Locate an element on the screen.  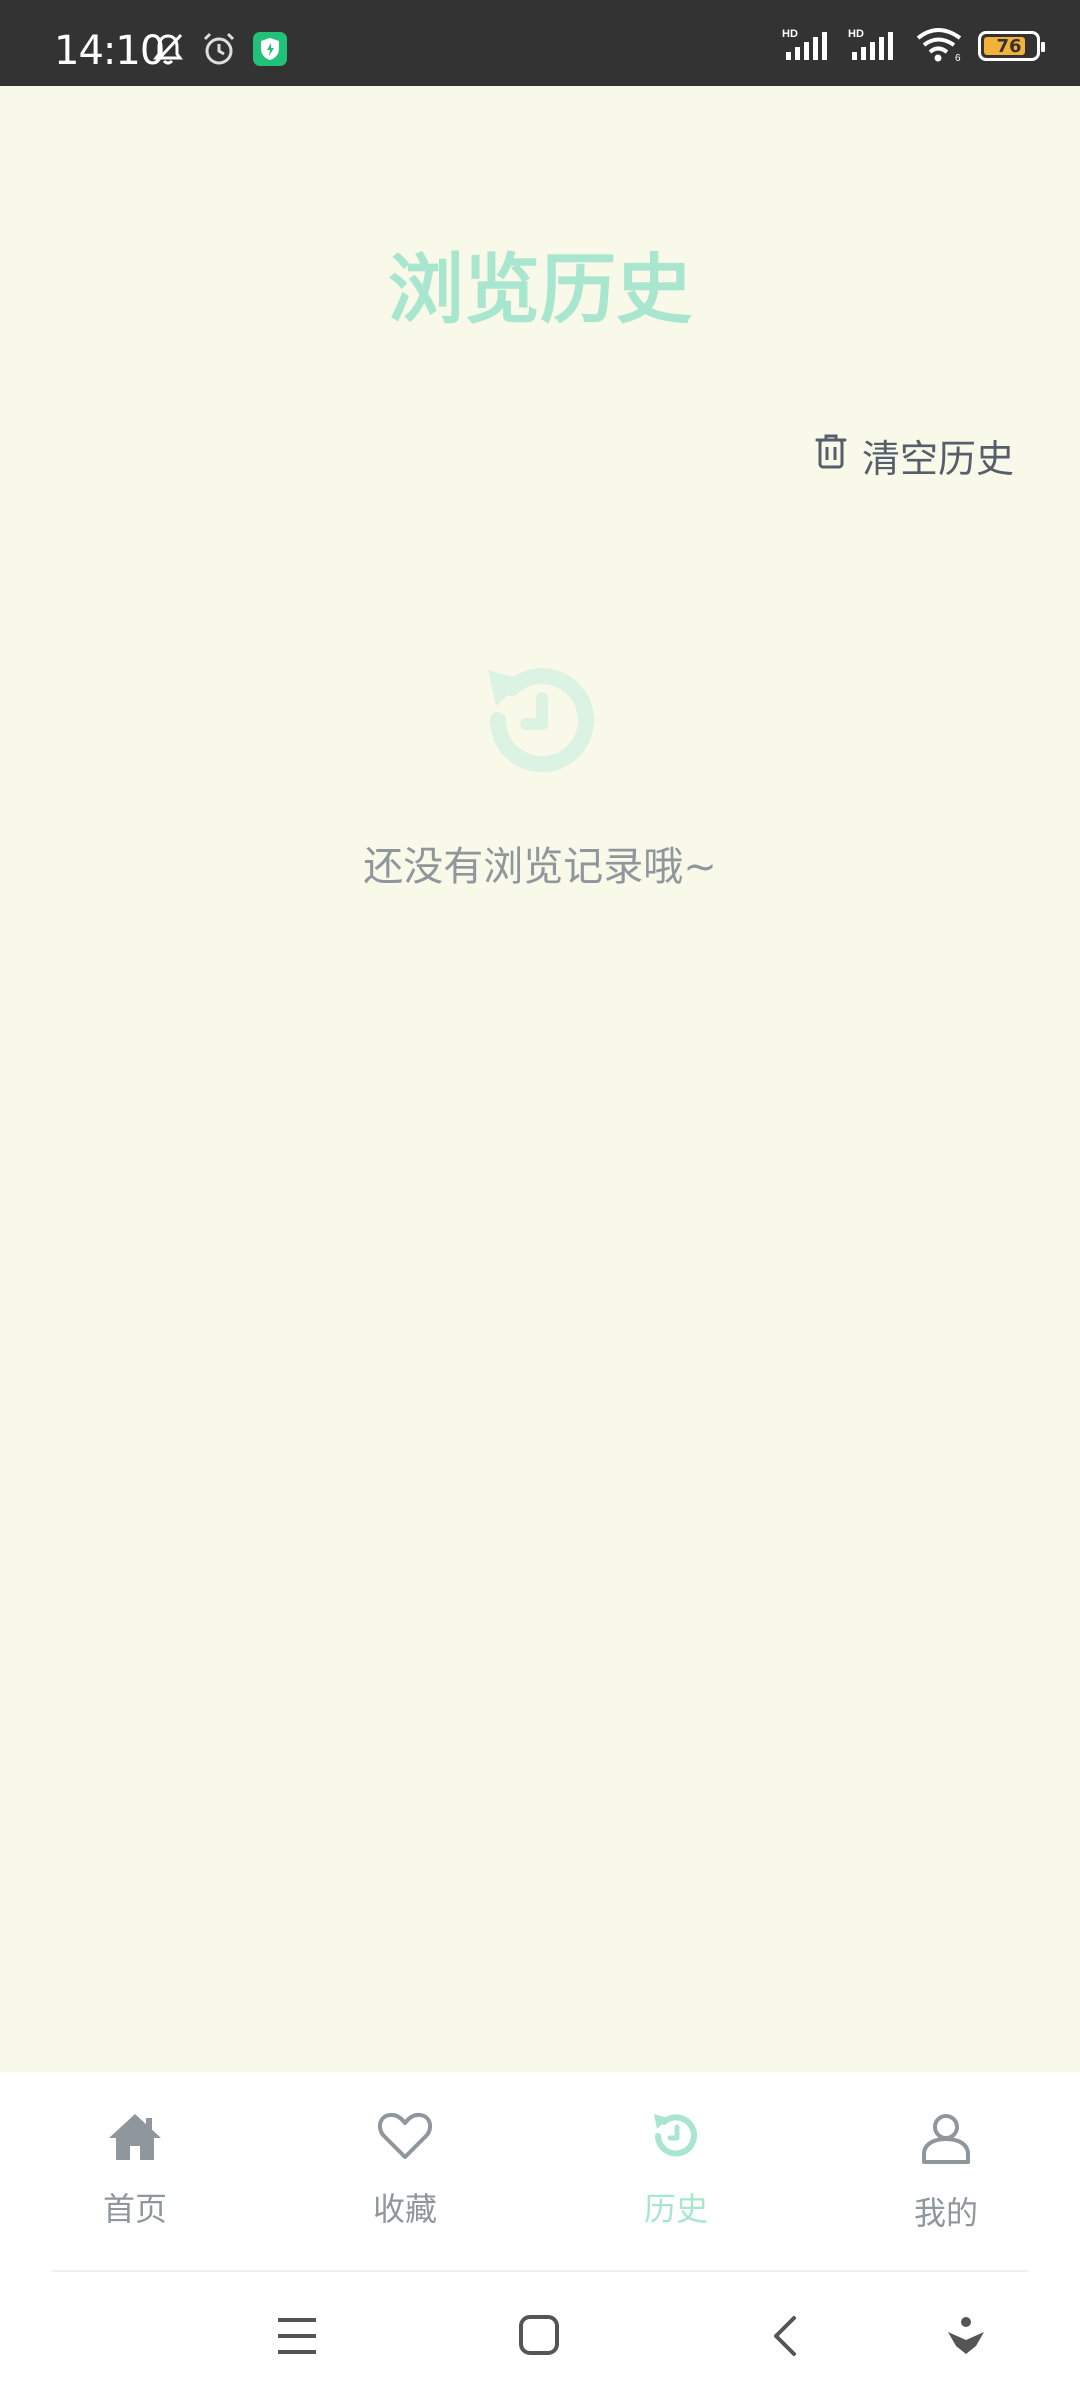
clear-history-button: 清空历史 is located at coordinates (914, 455).